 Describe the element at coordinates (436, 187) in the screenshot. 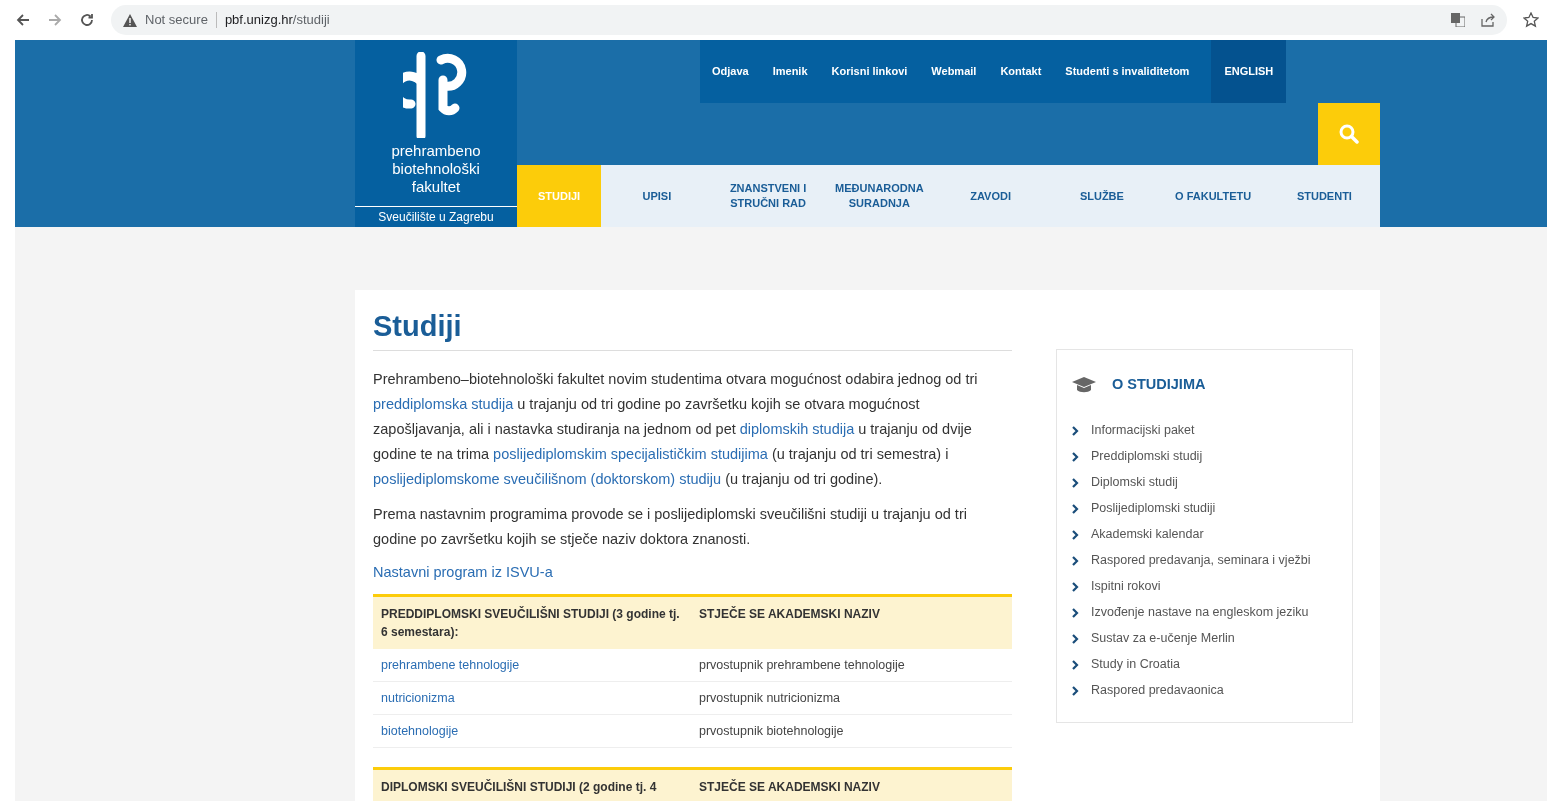

I see `logo-text: fakultet` at that location.